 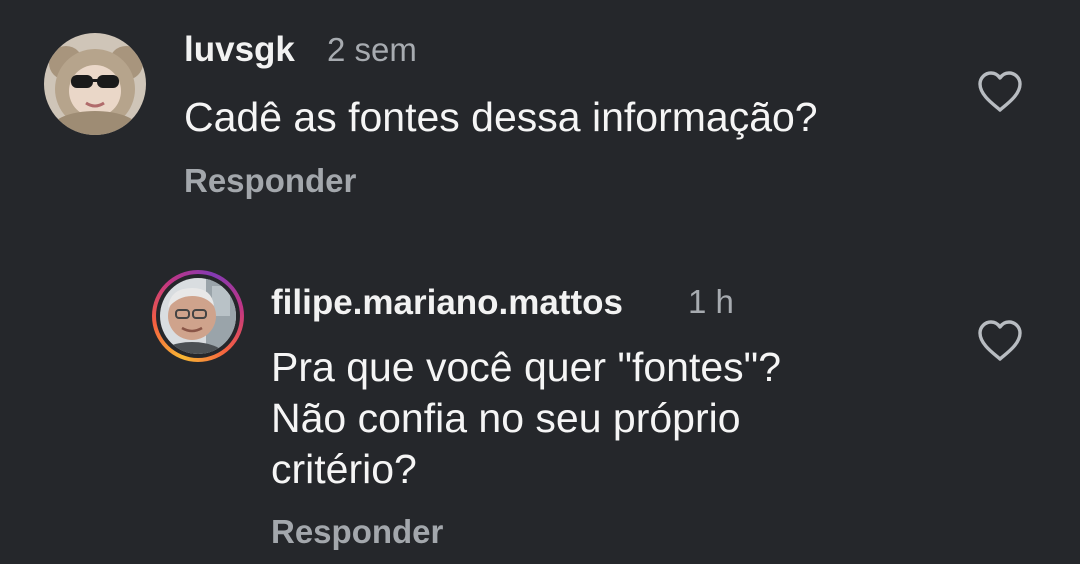 I want to click on story-ring, so click(x=198, y=316).